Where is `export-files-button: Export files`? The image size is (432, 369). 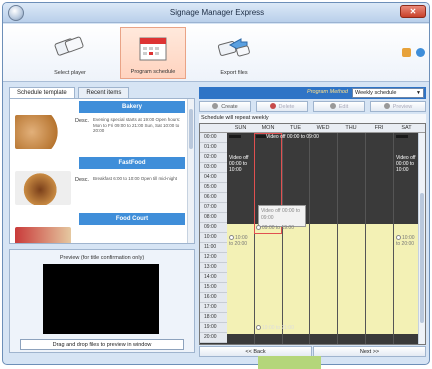 export-files-button: Export files is located at coordinates (234, 53).